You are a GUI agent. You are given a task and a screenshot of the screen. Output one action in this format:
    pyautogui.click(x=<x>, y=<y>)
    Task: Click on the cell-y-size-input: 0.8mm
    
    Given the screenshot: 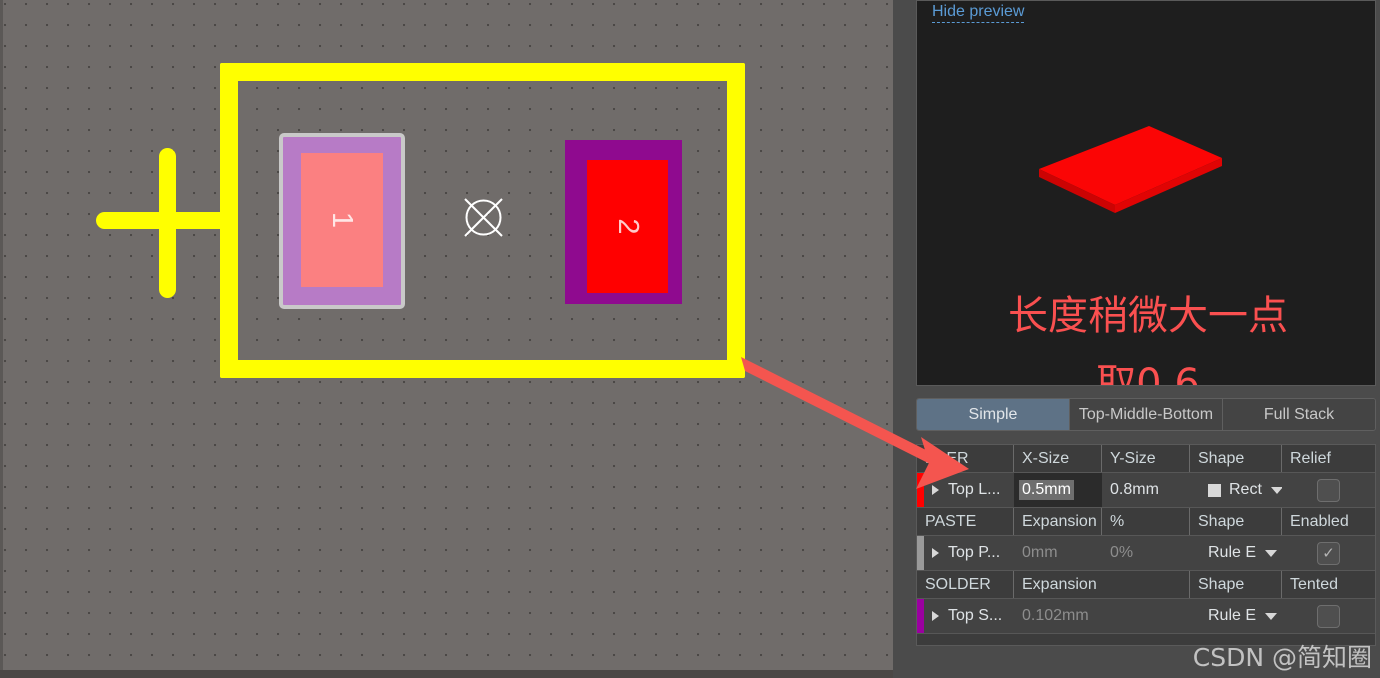 What is the action you would take?
    pyautogui.click(x=1146, y=490)
    